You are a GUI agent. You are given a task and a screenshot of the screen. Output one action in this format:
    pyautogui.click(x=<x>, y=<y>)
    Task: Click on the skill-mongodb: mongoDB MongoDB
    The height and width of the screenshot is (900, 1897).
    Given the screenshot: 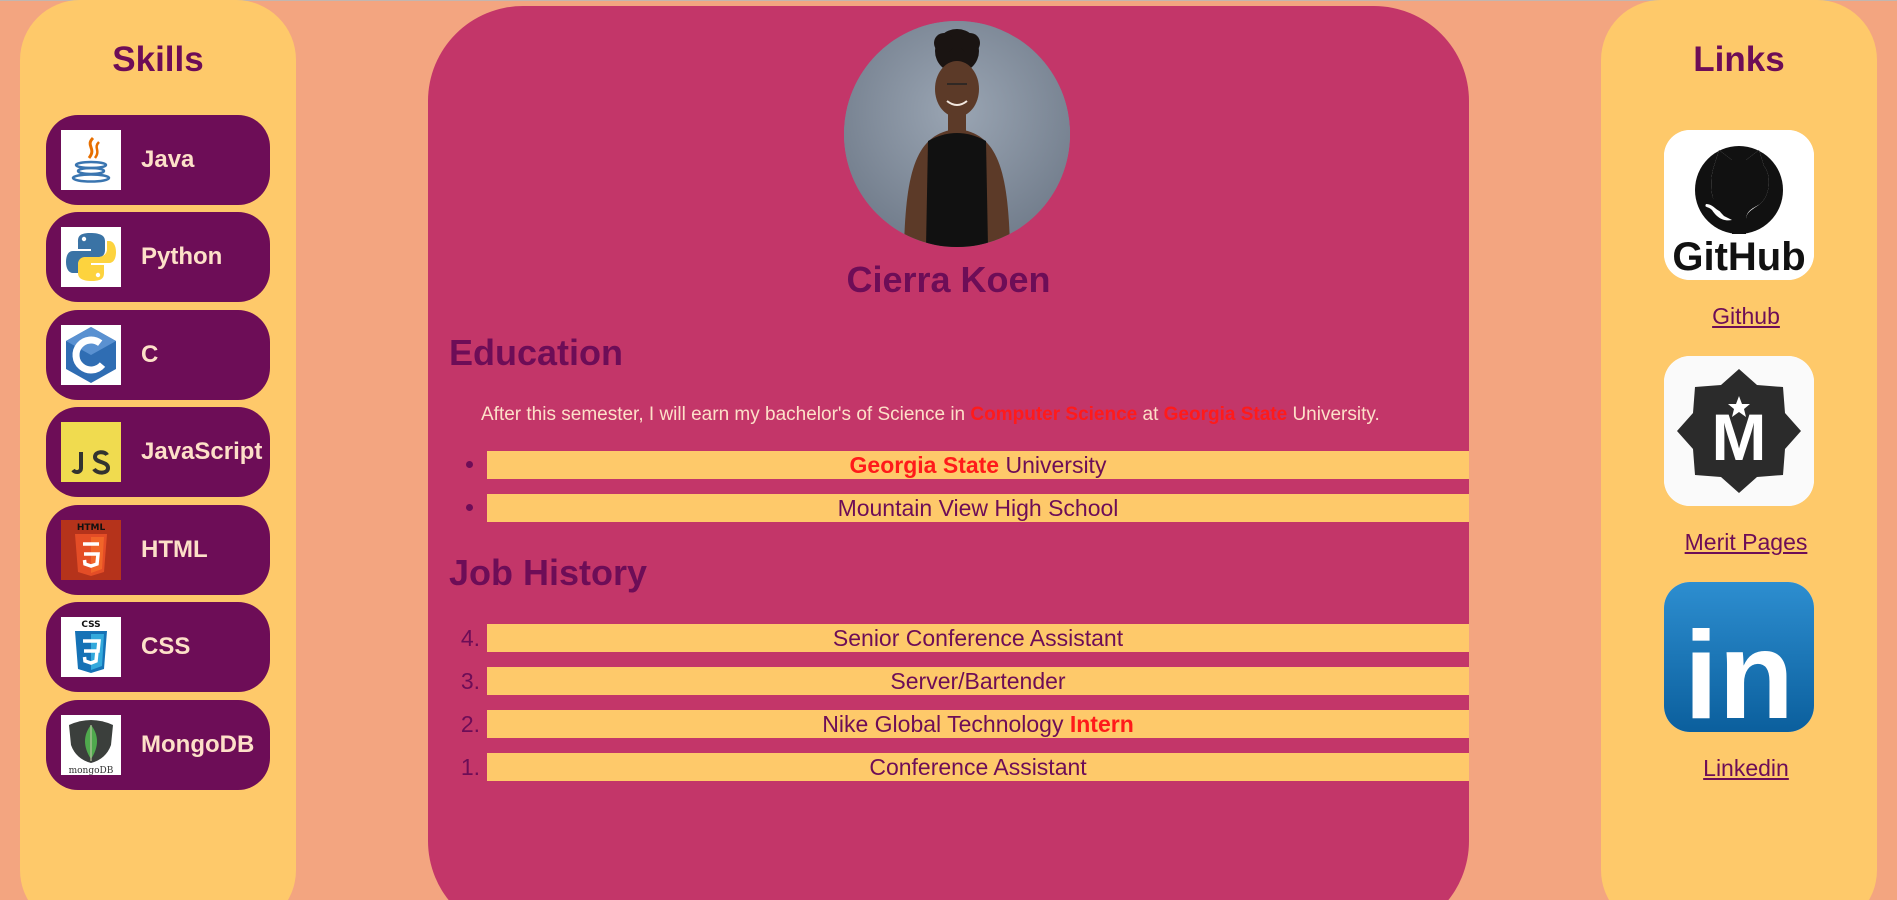 What is the action you would take?
    pyautogui.click(x=158, y=745)
    